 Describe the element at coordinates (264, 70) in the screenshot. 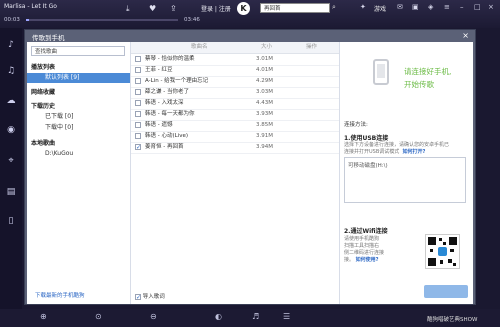

I see `song-size: 4.01M` at that location.